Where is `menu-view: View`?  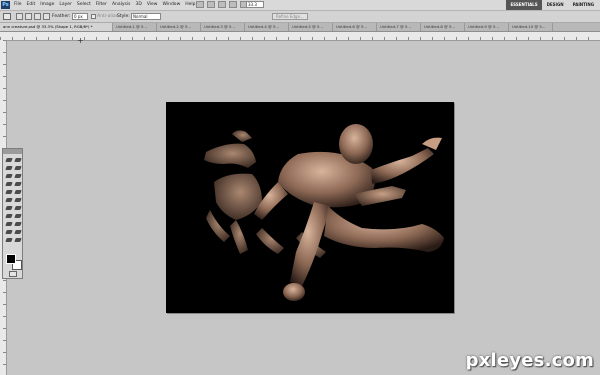 menu-view: View is located at coordinates (152, 4).